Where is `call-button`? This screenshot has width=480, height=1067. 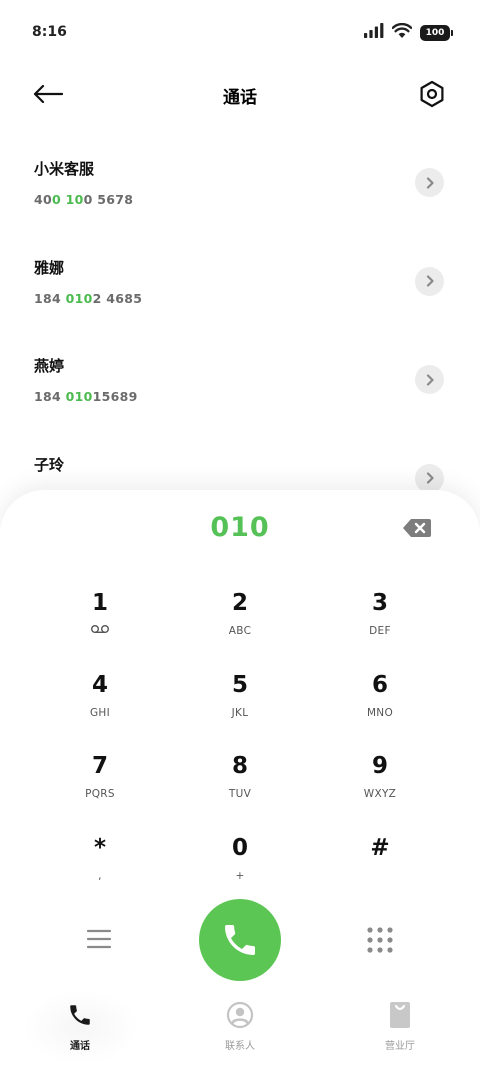
call-button is located at coordinates (240, 940).